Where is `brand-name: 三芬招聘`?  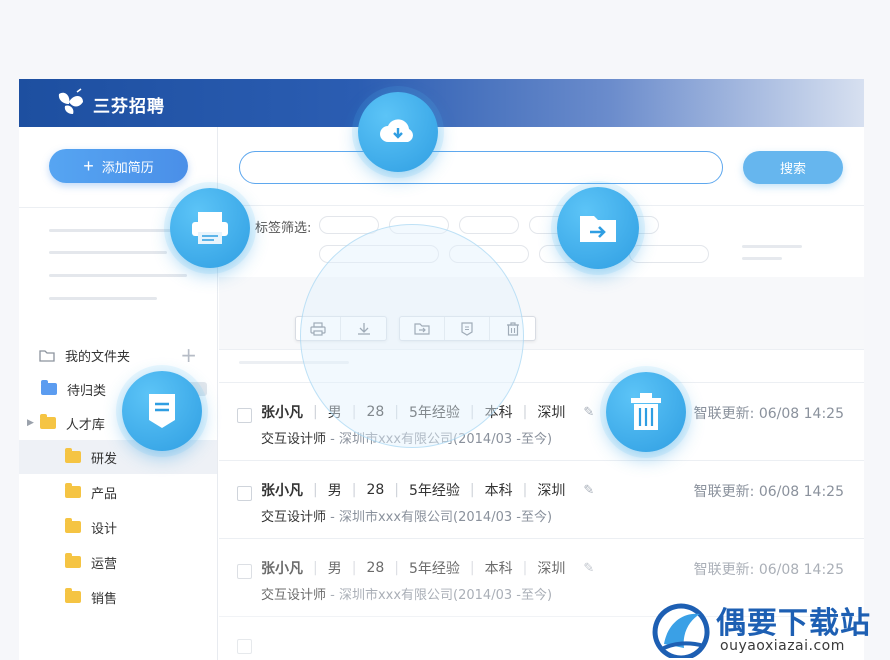 brand-name: 三芬招聘 is located at coordinates (129, 107).